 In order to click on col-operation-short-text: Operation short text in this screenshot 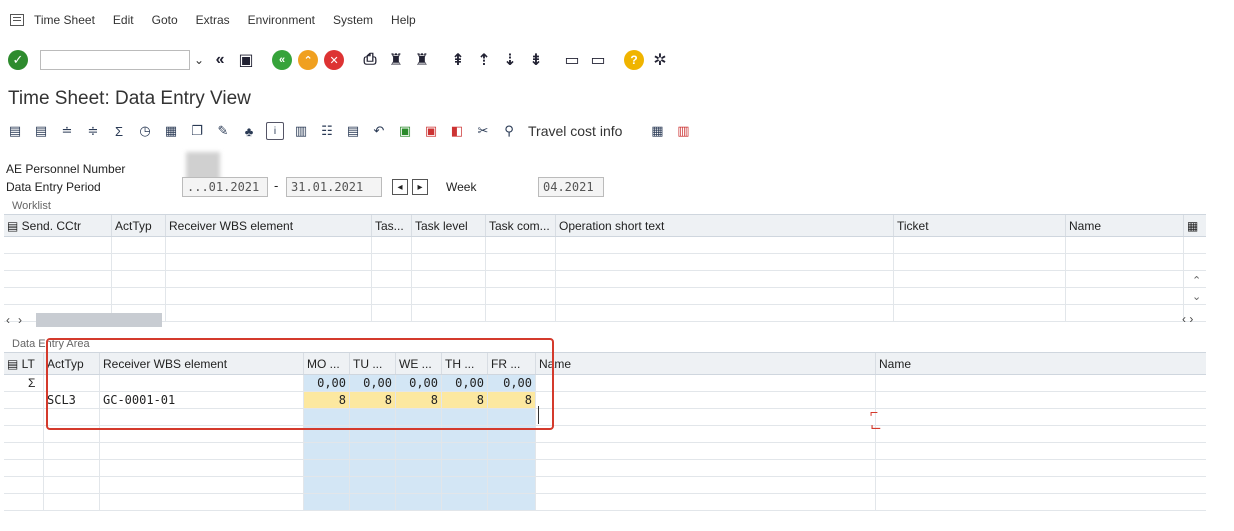, I will do `click(725, 225)`.